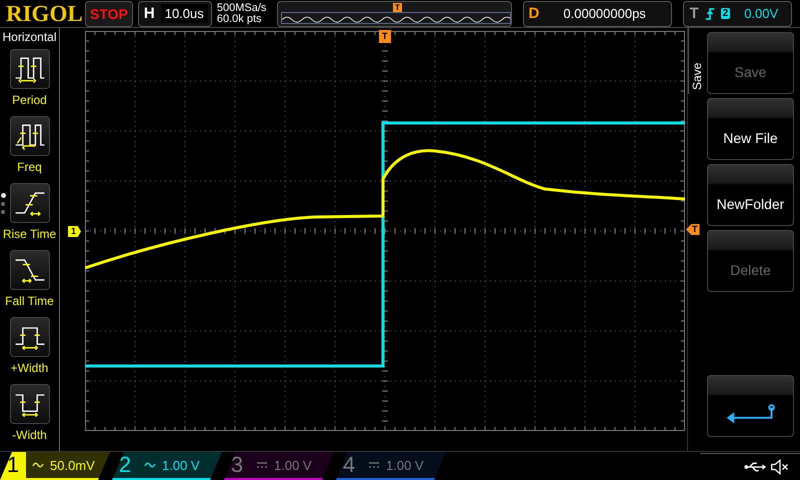 The width and height of the screenshot is (800, 480). Describe the element at coordinates (43, 13) in the screenshot. I see `brand-logo: RIGOL` at that location.